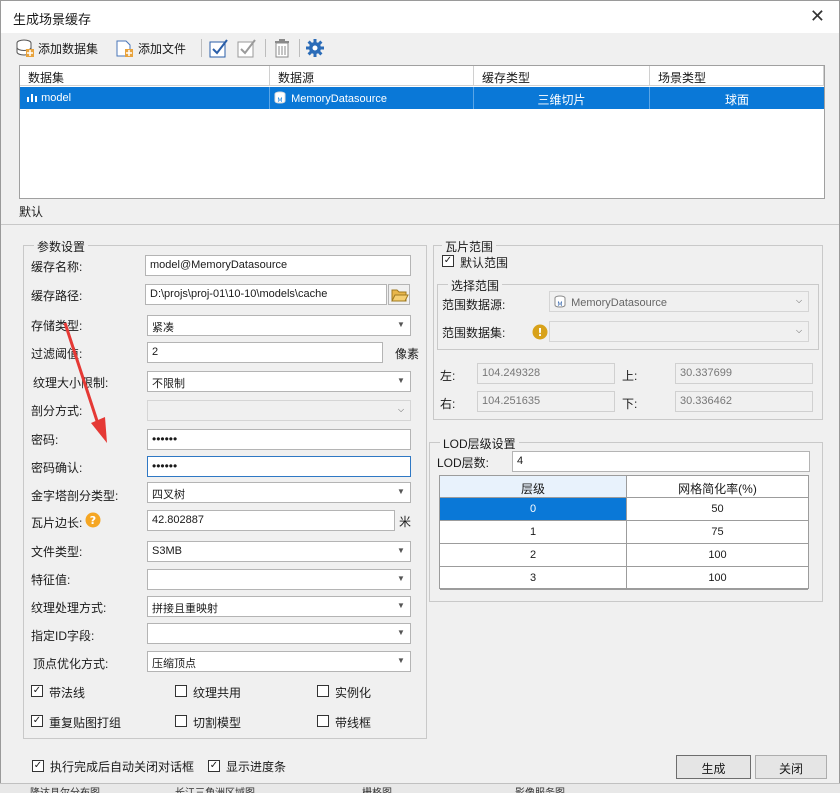  I want to click on table-row: model M MemoryDatasource 三维切片 球面, so click(422, 98).